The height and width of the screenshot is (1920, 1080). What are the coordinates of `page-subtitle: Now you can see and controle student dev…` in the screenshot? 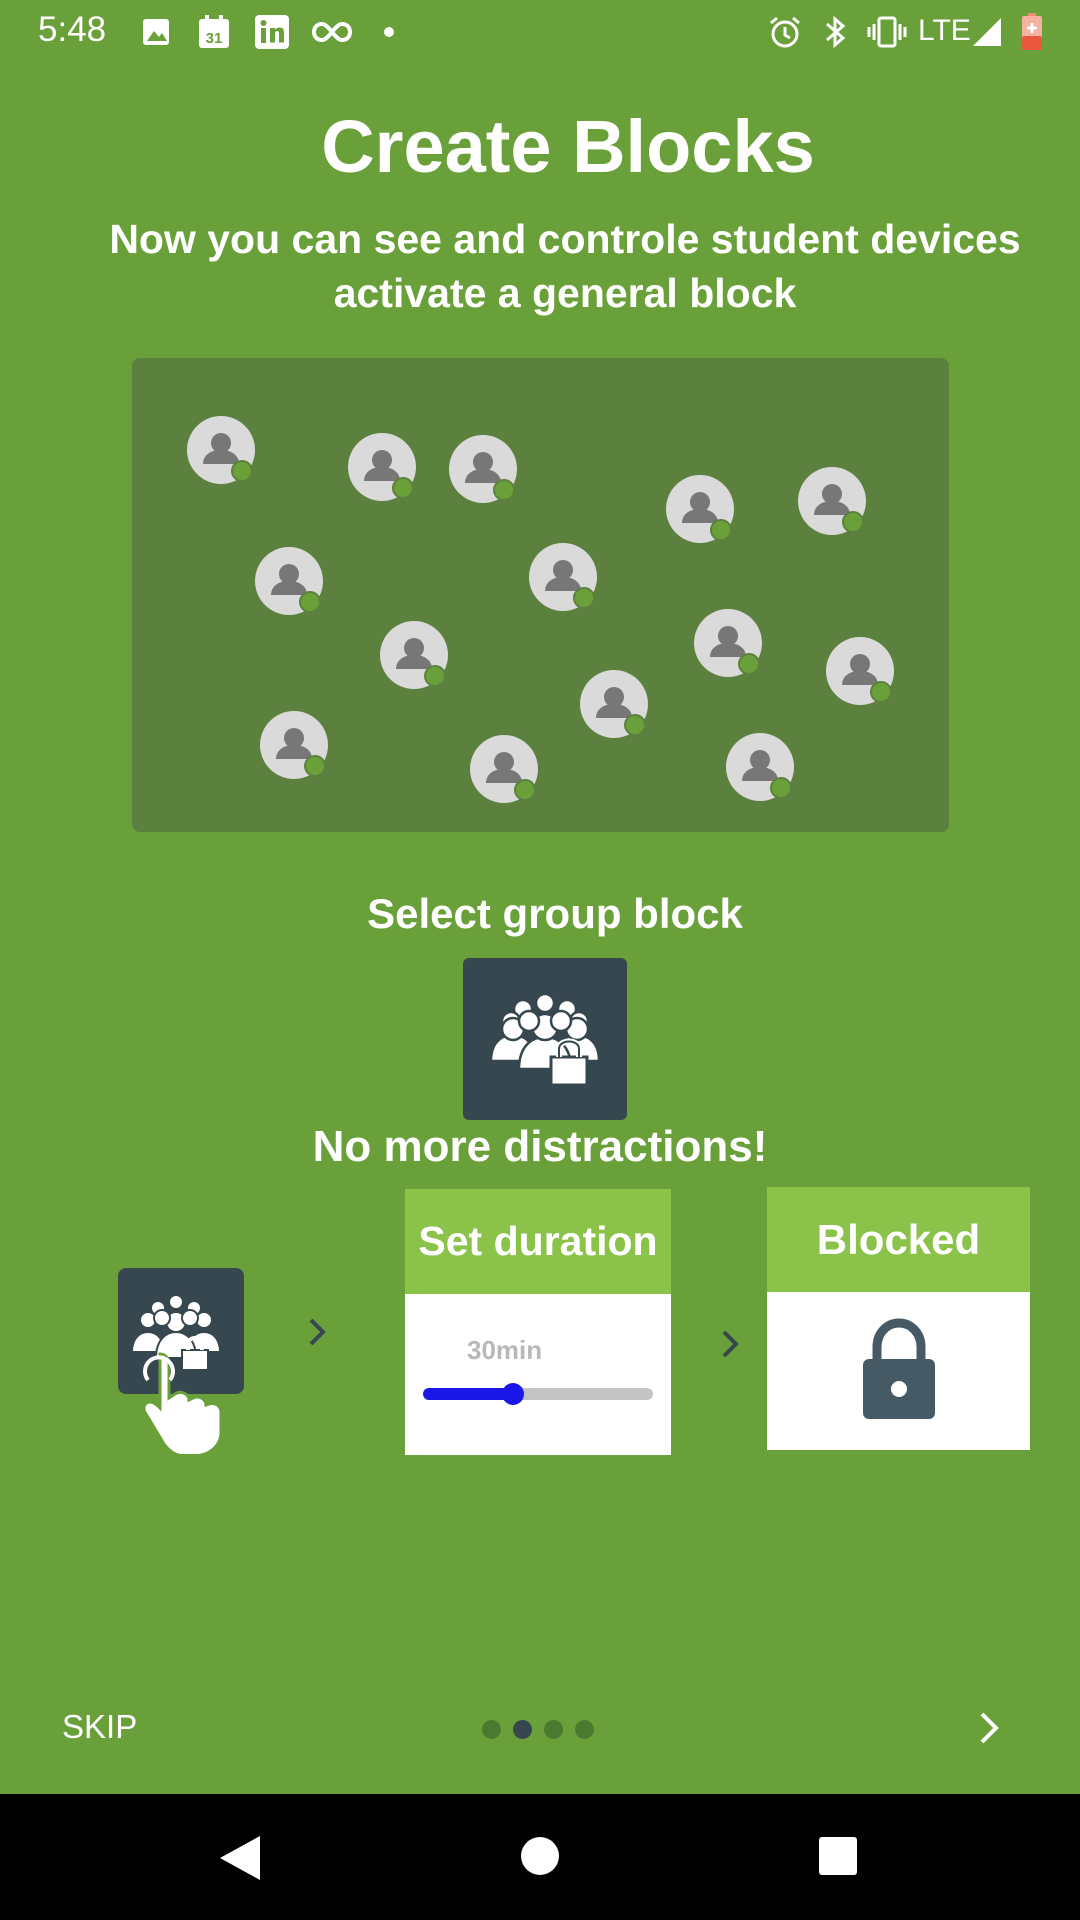 It's located at (565, 266).